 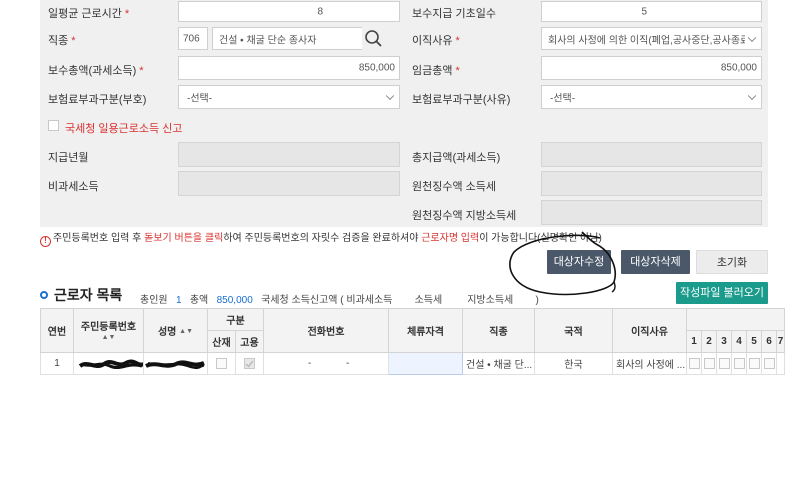 What do you see at coordinates (53, 125) in the screenshot?
I see `nts-report-checkbox` at bounding box center [53, 125].